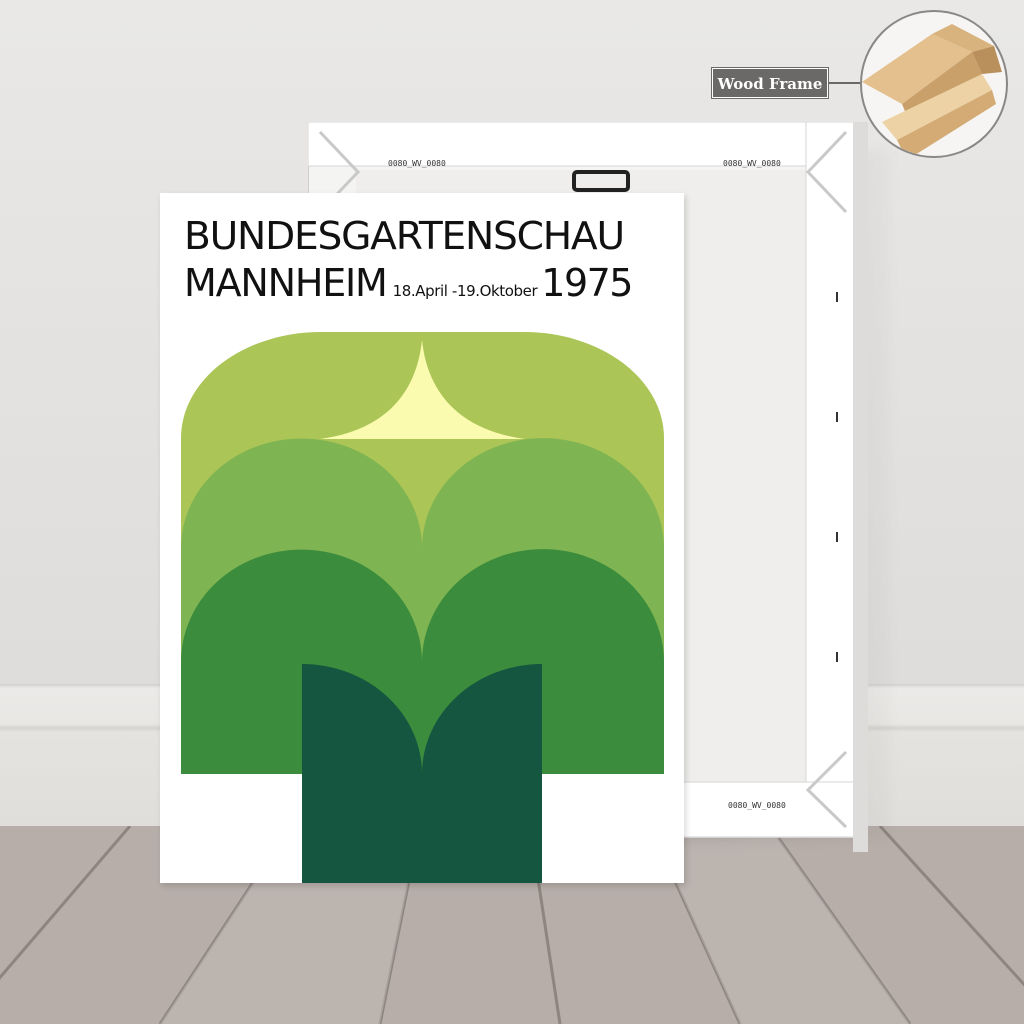 This screenshot has width=1024, height=1024. What do you see at coordinates (846, 83) in the screenshot?
I see `badge-connector-line` at bounding box center [846, 83].